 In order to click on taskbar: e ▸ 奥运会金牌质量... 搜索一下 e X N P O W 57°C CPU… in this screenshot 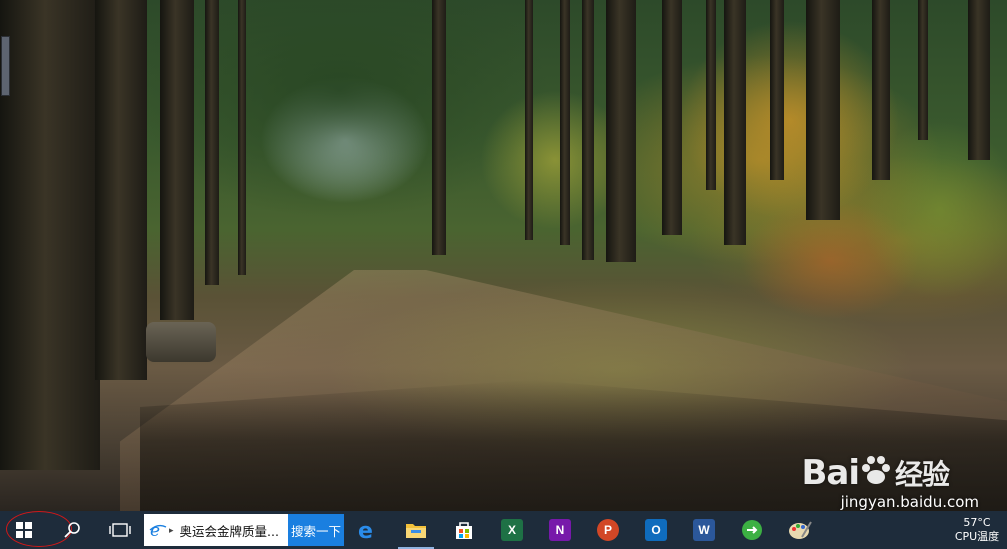, I will do `click(503, 530)`.